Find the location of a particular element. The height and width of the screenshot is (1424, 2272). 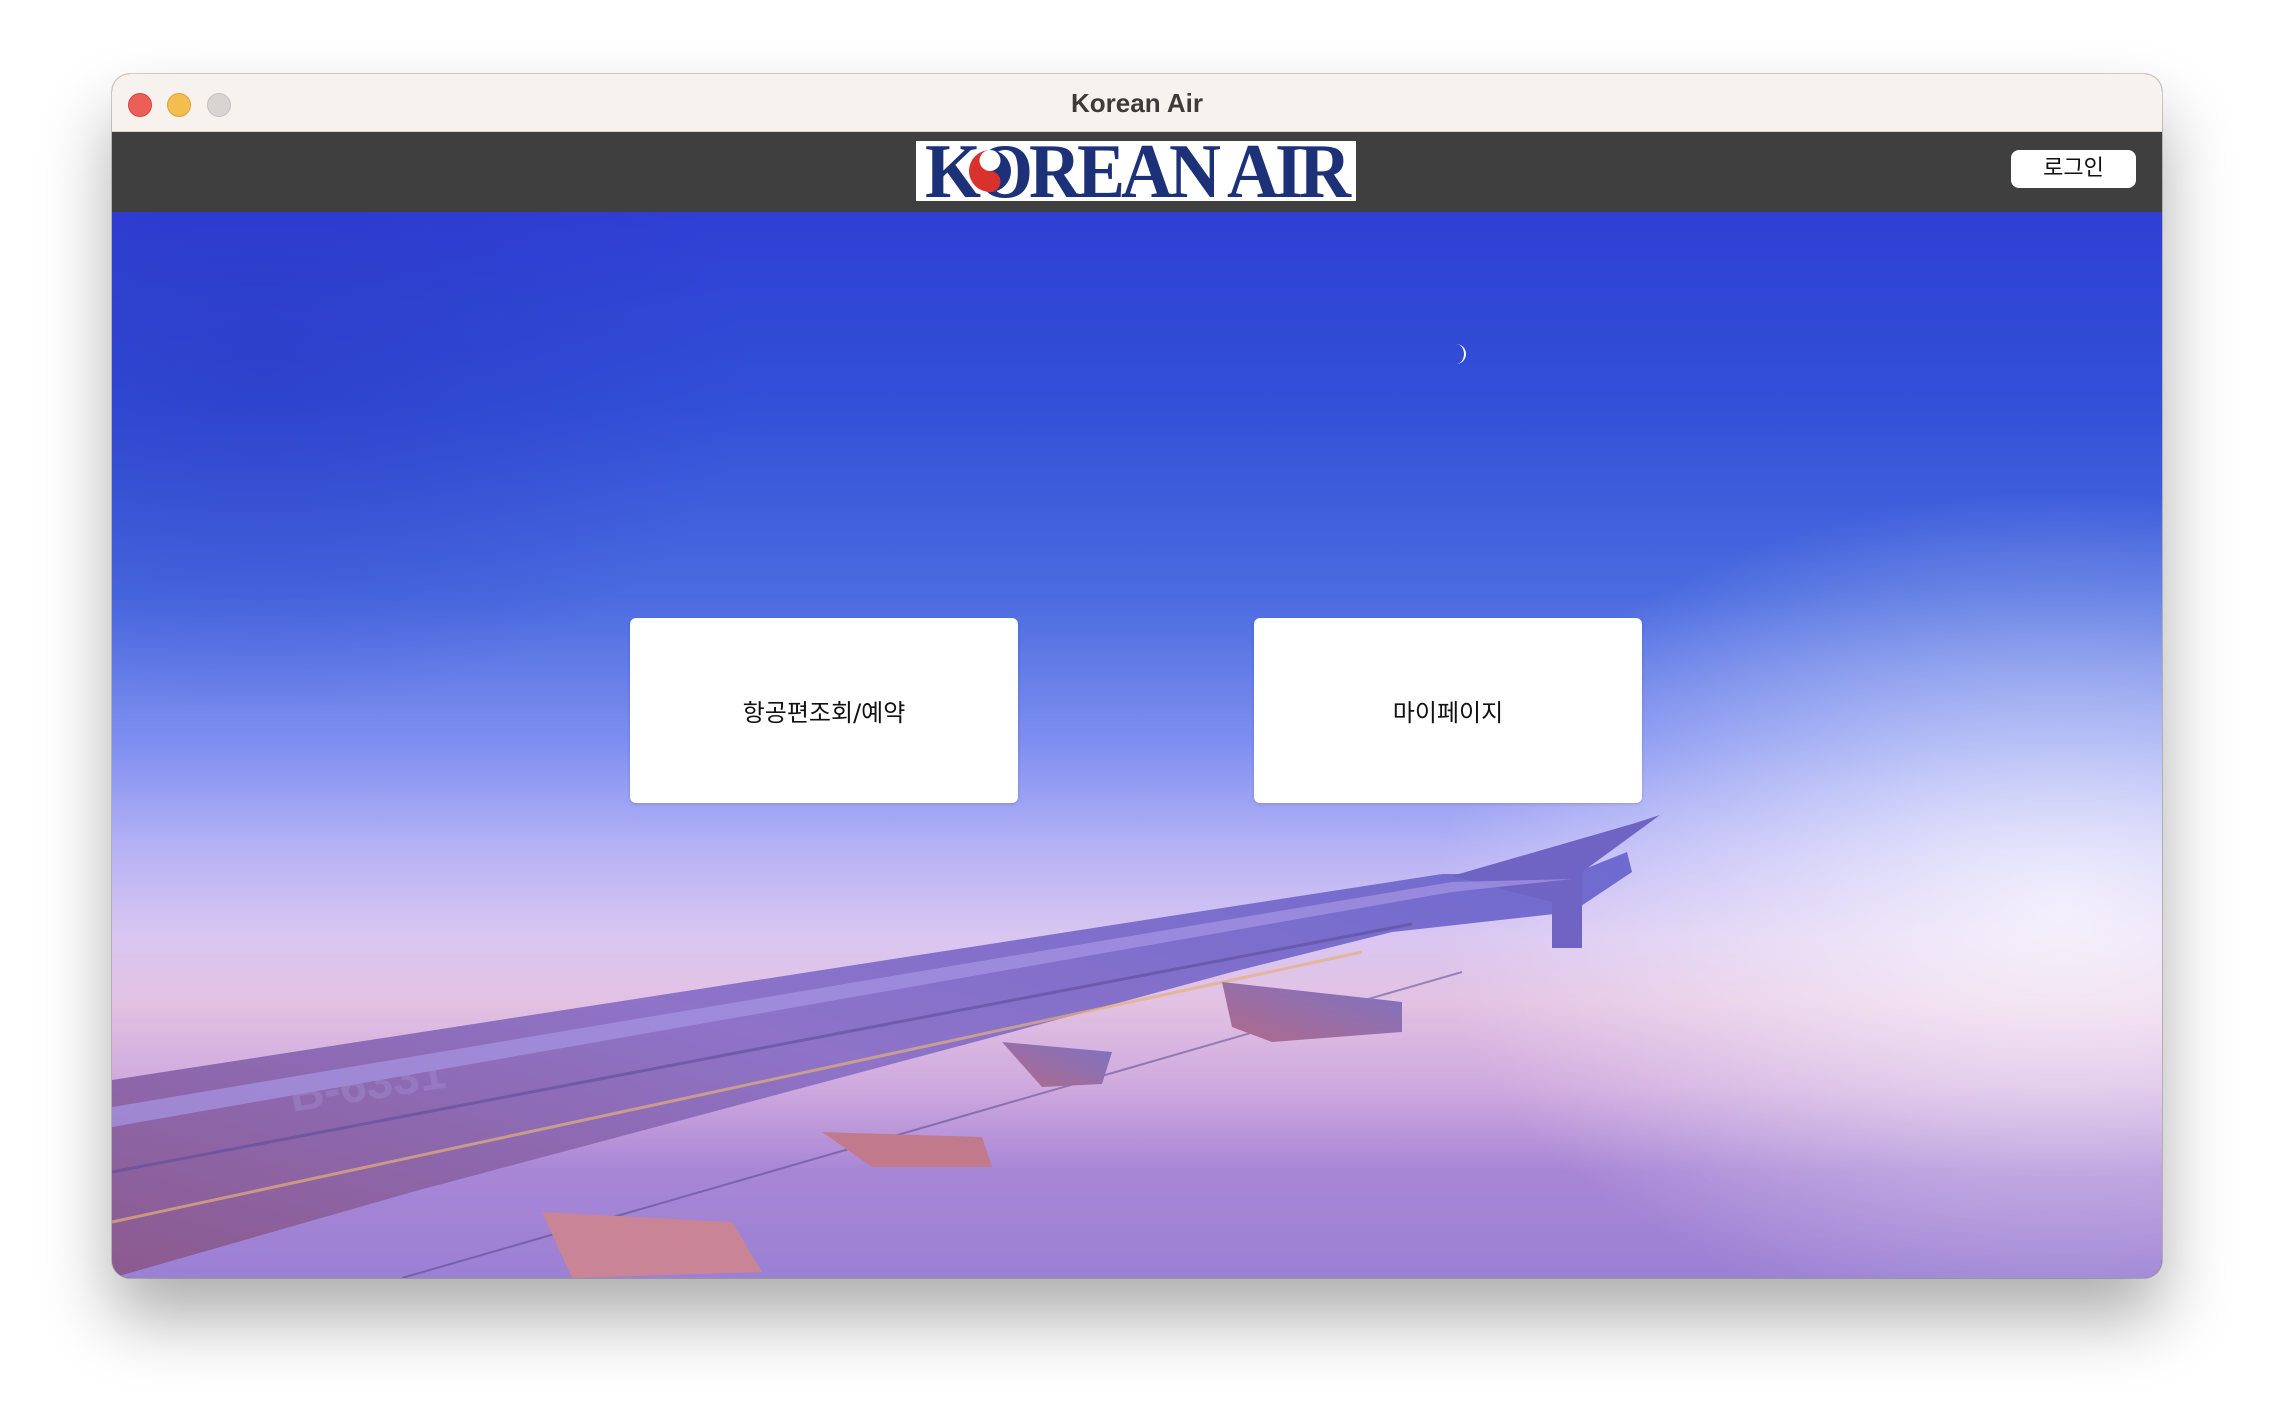

taegeuk-emblem-icon is located at coordinates (990, 171).